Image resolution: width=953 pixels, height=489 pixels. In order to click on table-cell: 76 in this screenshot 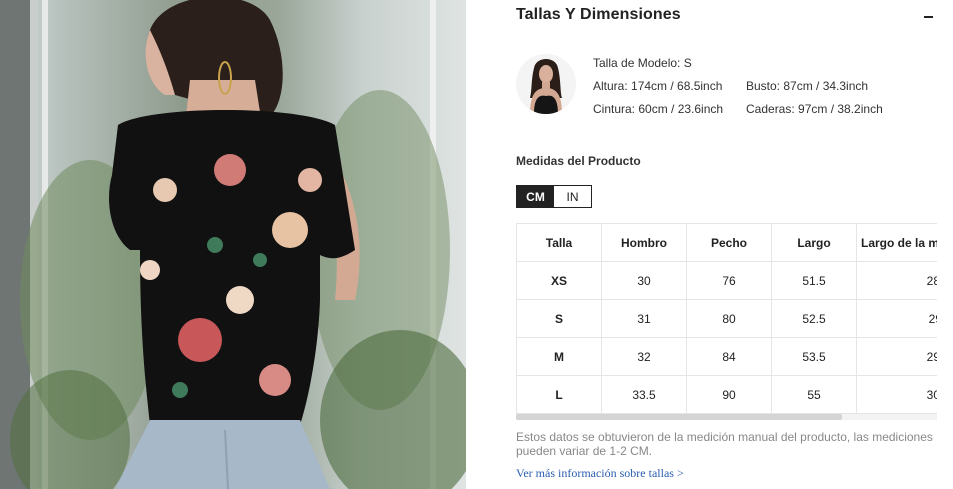, I will do `click(729, 280)`.